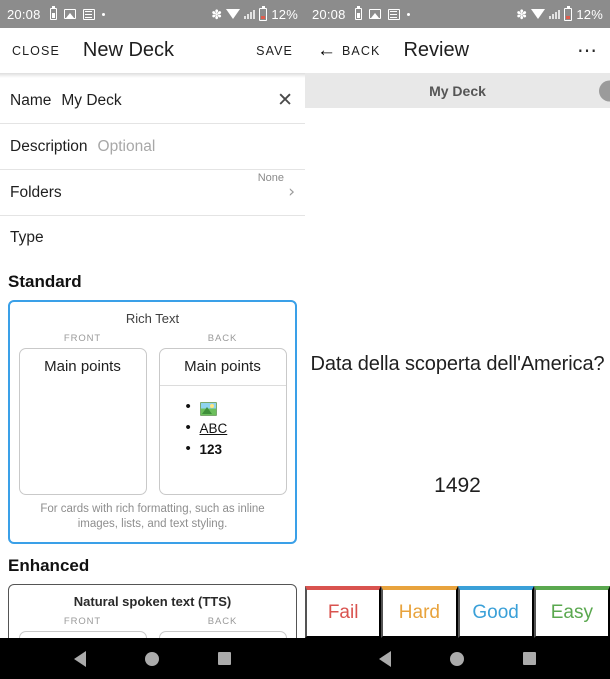 The image size is (610, 679). I want to click on template-front: FRONT Main points, so click(82, 414).